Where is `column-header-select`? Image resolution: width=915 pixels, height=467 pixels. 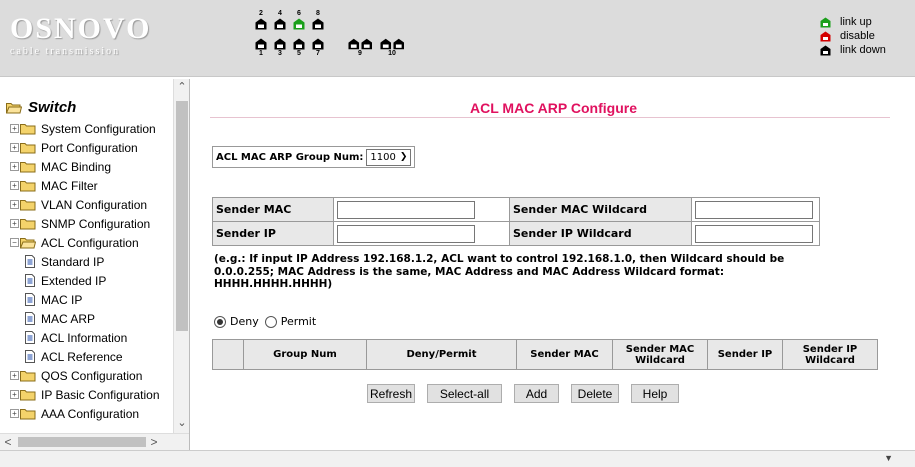
column-header-select is located at coordinates (228, 354).